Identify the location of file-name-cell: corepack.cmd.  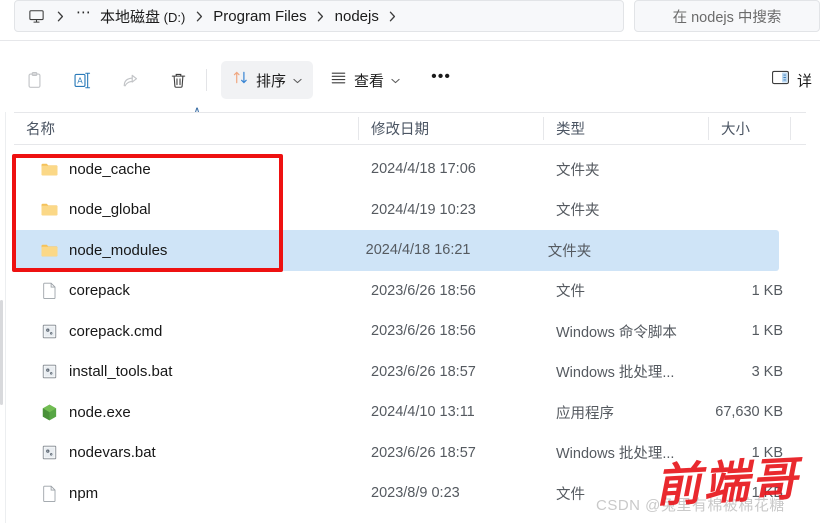
(186, 331).